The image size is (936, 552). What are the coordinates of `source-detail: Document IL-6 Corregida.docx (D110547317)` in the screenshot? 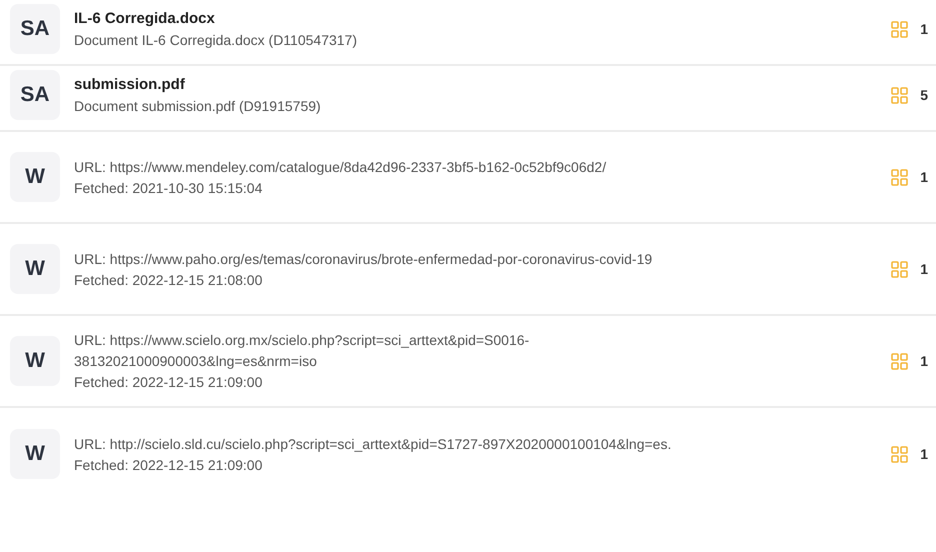 It's located at (216, 40).